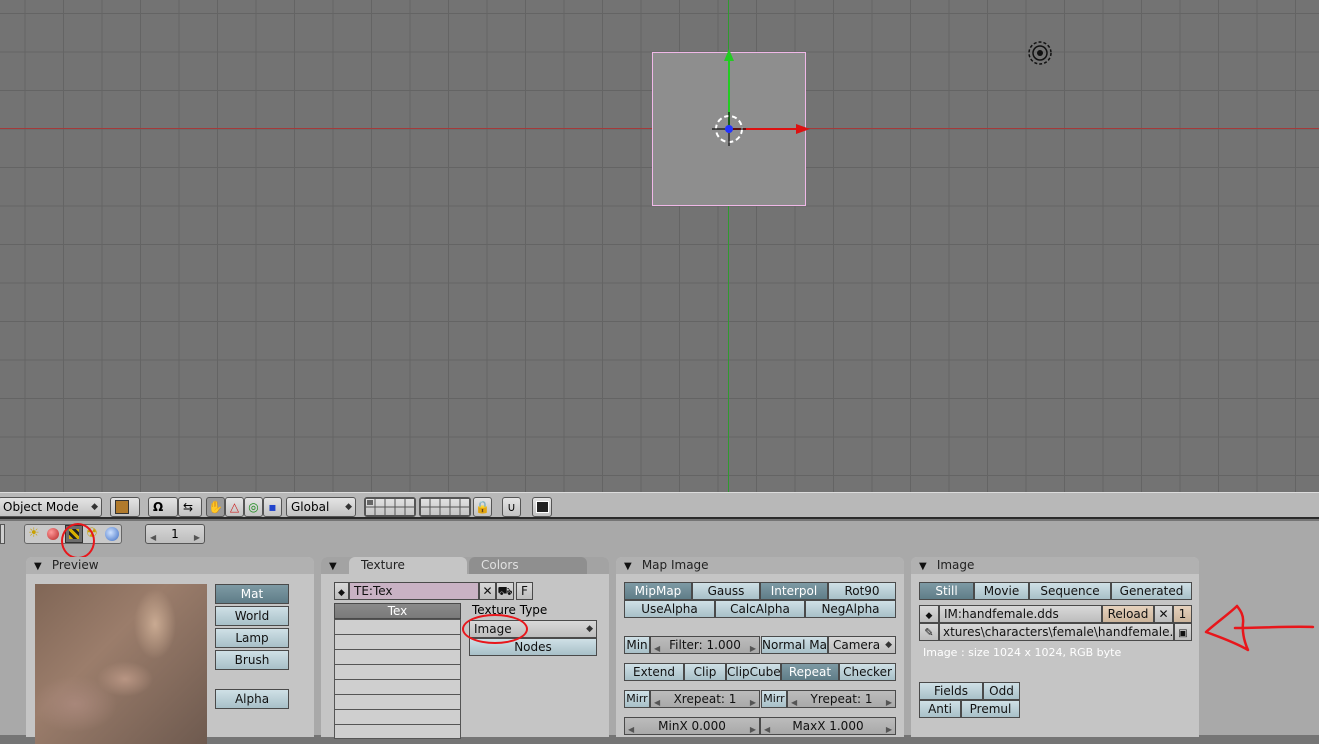 The width and height of the screenshot is (1319, 744). Describe the element at coordinates (272, 507) in the screenshot. I see `scale-manipulator-button: ▪` at that location.